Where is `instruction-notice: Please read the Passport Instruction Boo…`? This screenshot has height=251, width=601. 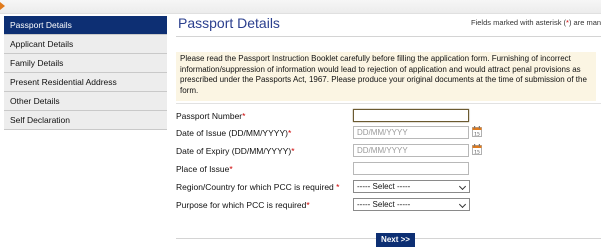 instruction-notice: Please read the Passport Instruction Boo… is located at coordinates (386, 76).